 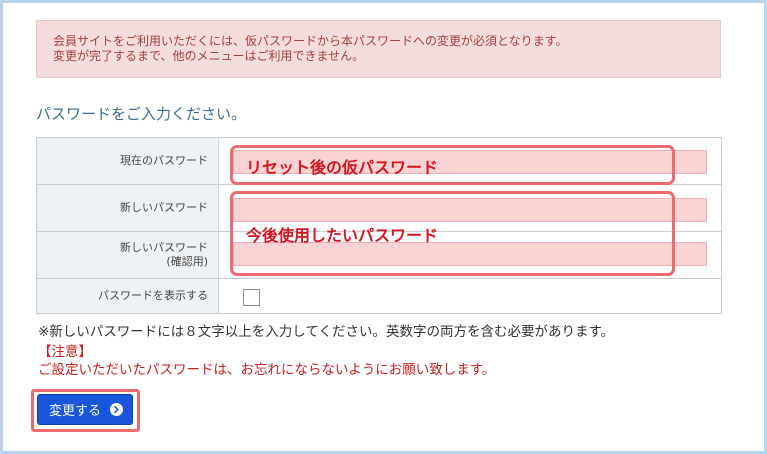 I want to click on show-password-label: パスワードを表示する, so click(x=128, y=296).